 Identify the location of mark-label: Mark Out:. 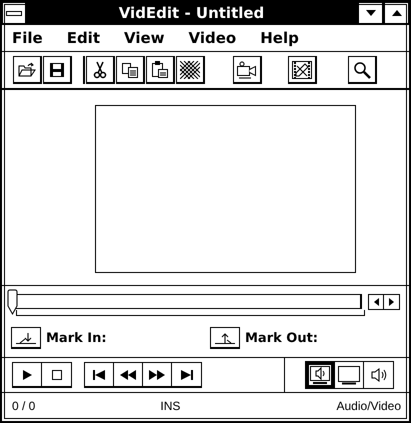
(281, 338).